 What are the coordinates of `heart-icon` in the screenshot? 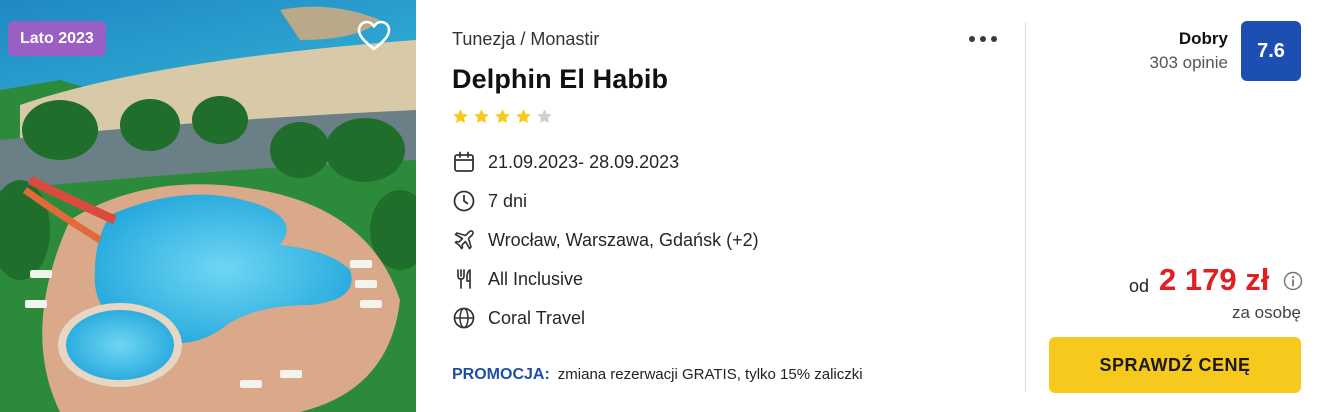 It's located at (374, 35).